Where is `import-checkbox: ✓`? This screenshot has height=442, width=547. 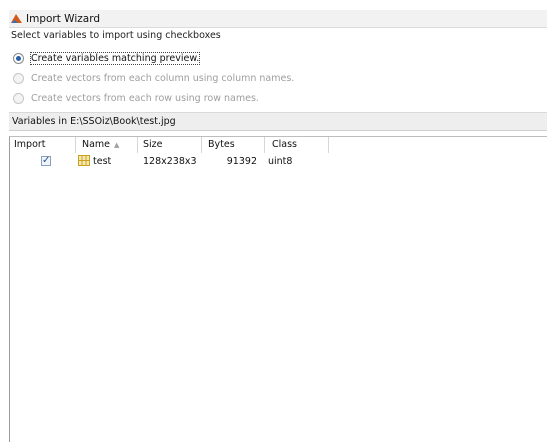 import-checkbox: ✓ is located at coordinates (46, 160).